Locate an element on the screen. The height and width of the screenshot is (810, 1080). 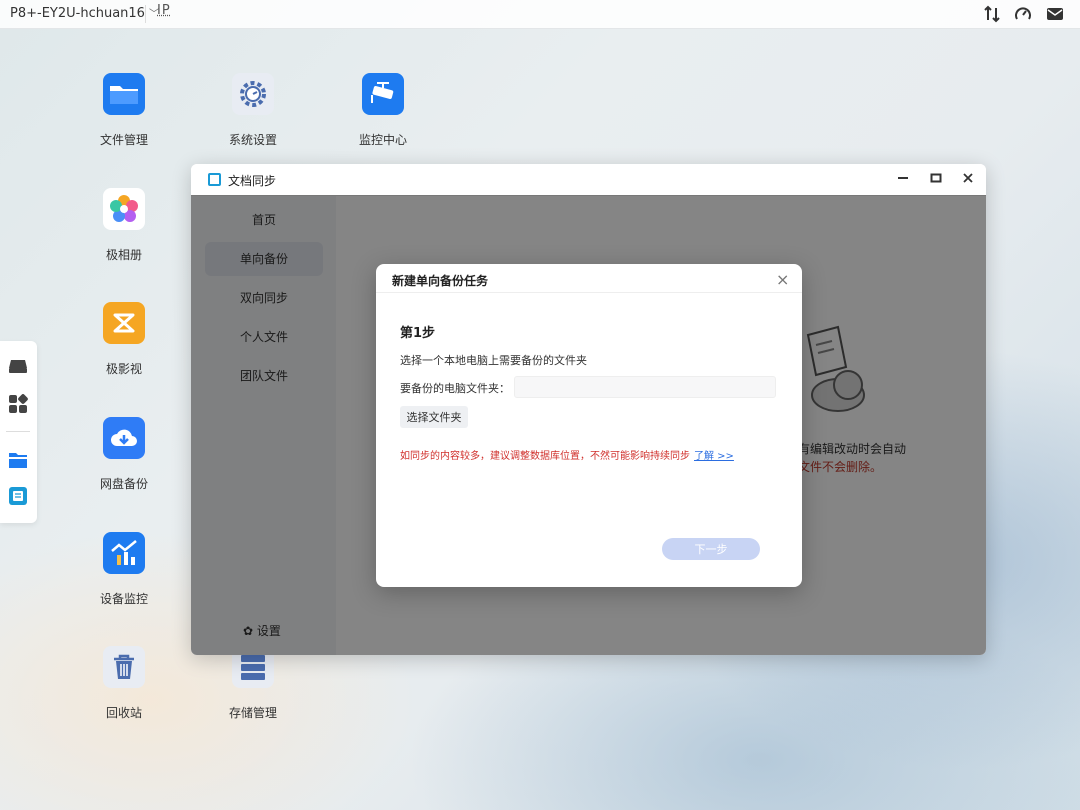
database-warning: 如同步的内容较多，建议调整数据库位置，不然可能影响持续同步 了解 >> is located at coordinates (567, 454).